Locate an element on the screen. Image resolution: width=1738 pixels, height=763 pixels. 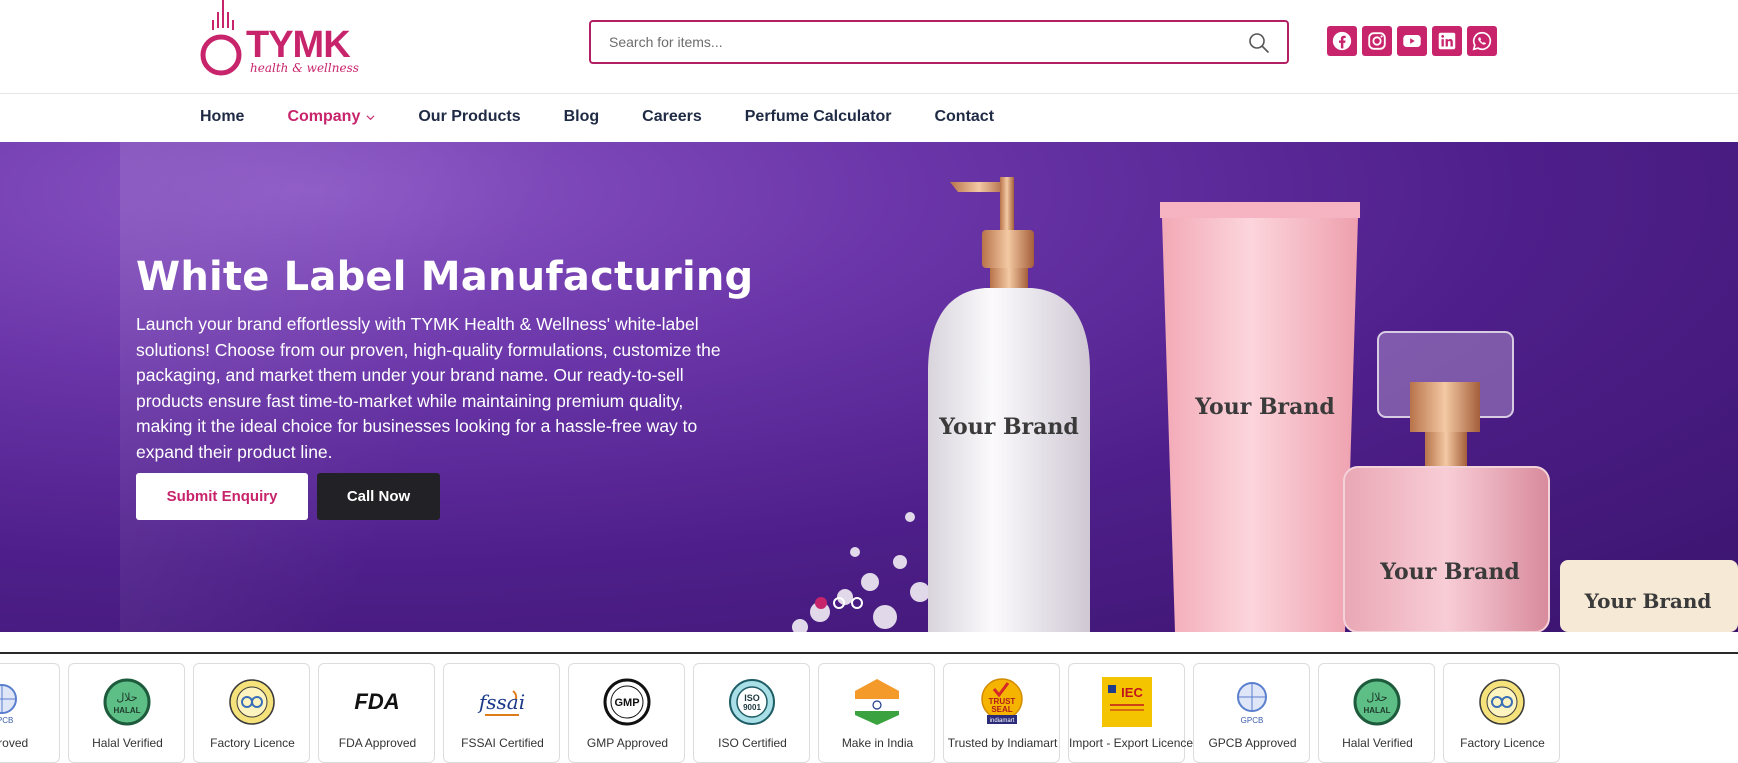
youtube-icon is located at coordinates (1412, 41).